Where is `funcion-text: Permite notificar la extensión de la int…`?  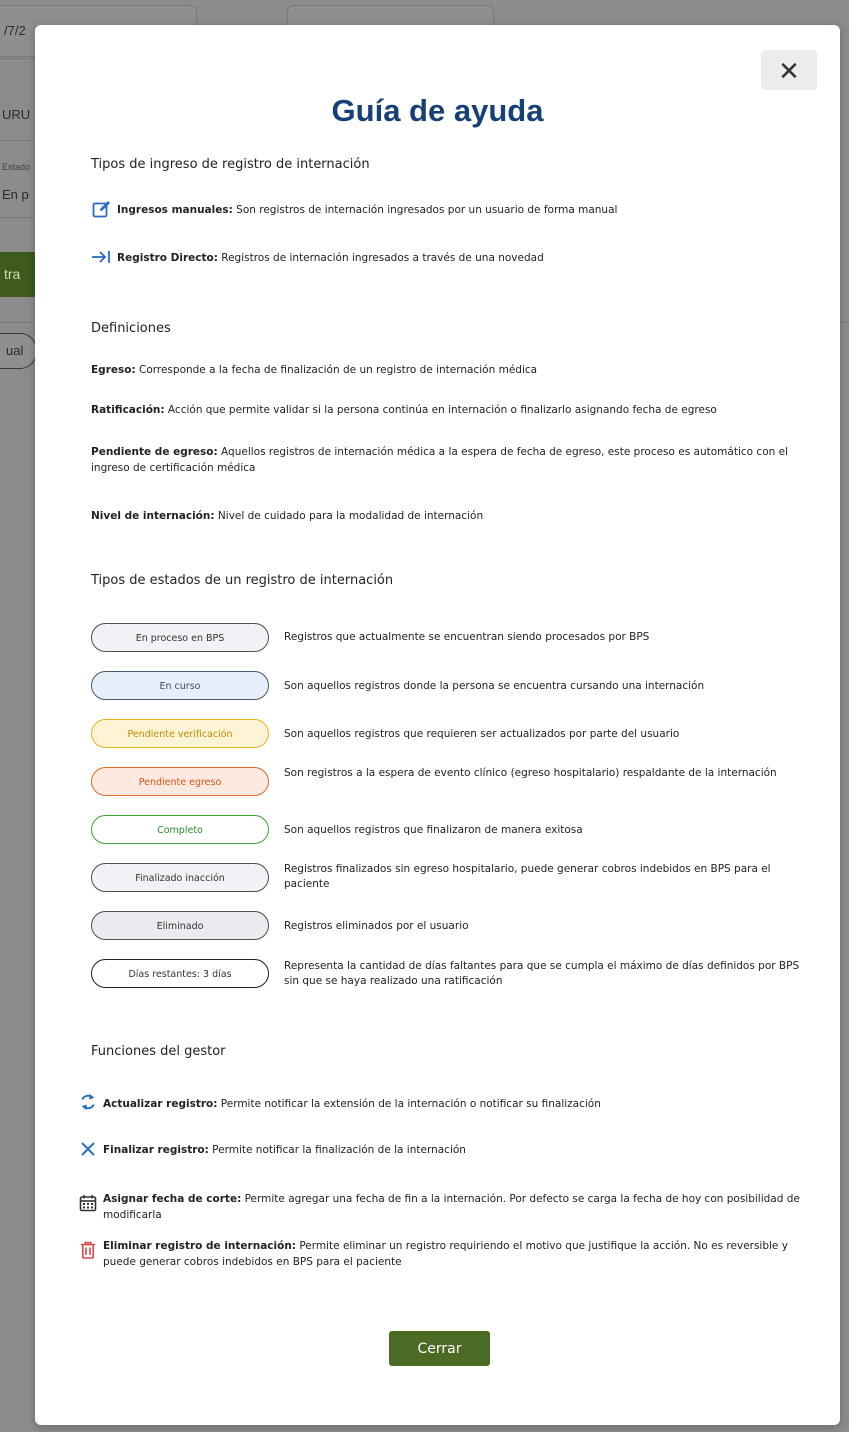
funcion-text: Permite notificar la extensión de la int… is located at coordinates (409, 1104).